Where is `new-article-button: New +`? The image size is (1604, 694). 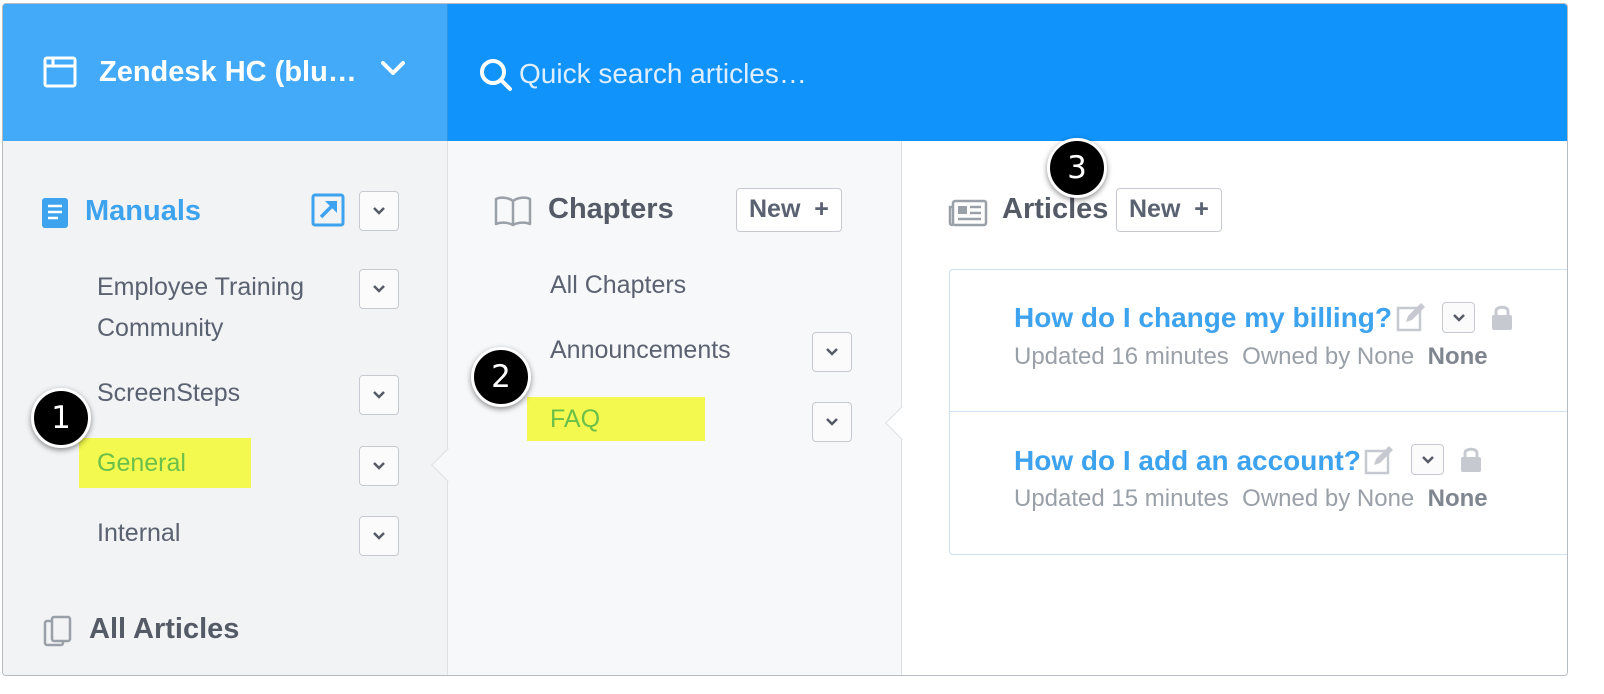
new-article-button: New + is located at coordinates (1169, 210).